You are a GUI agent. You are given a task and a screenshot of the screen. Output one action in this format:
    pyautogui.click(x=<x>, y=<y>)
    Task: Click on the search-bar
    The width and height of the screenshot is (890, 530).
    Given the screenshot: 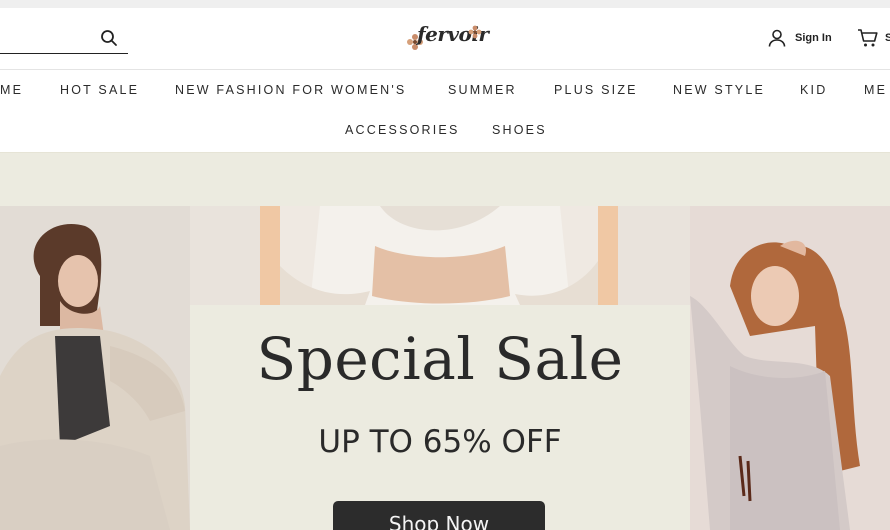 What is the action you would take?
    pyautogui.click(x=64, y=39)
    